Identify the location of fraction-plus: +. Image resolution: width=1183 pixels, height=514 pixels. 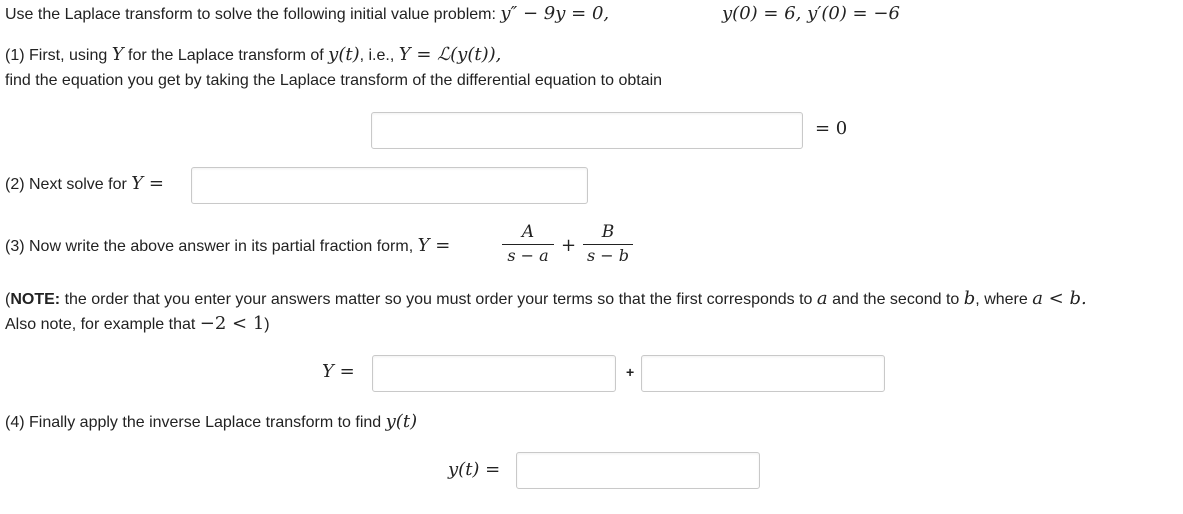
(569, 245).